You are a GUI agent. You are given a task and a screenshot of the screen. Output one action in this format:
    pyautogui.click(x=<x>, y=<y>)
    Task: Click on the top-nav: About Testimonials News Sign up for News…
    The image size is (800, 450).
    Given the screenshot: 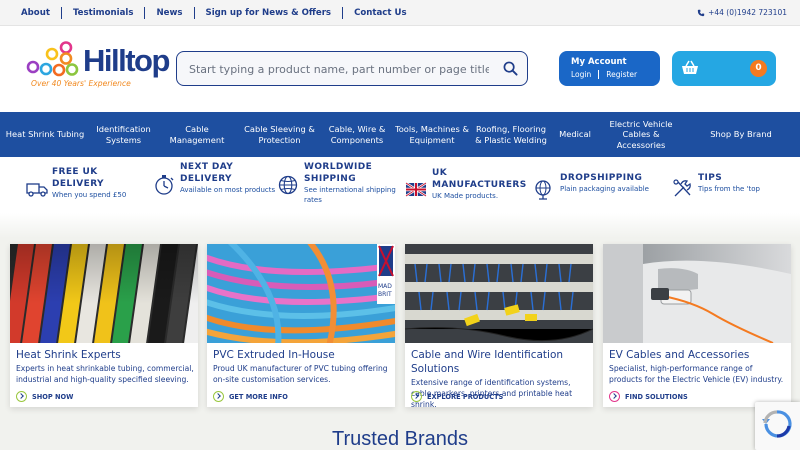 What is the action you would take?
    pyautogui.click(x=214, y=13)
    